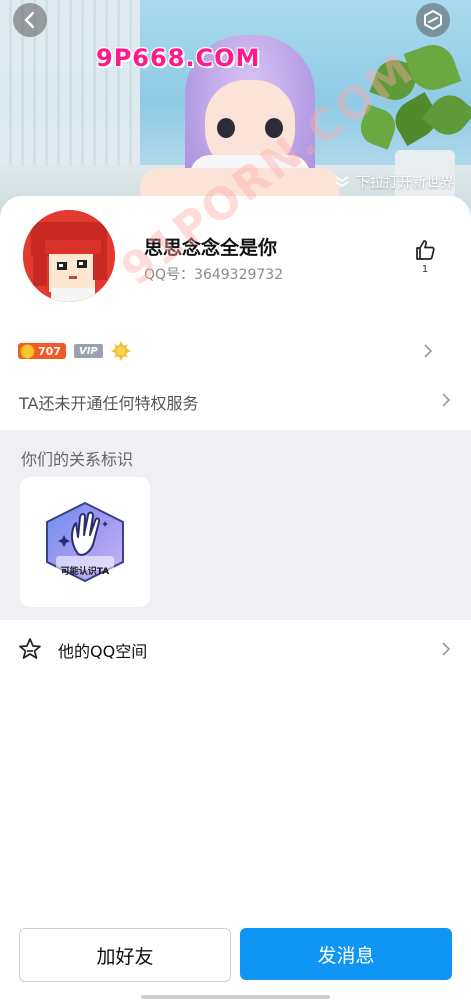 The height and width of the screenshot is (1000, 471). Describe the element at coordinates (103, 651) in the screenshot. I see `qzone-label: 他的QQ空间` at that location.